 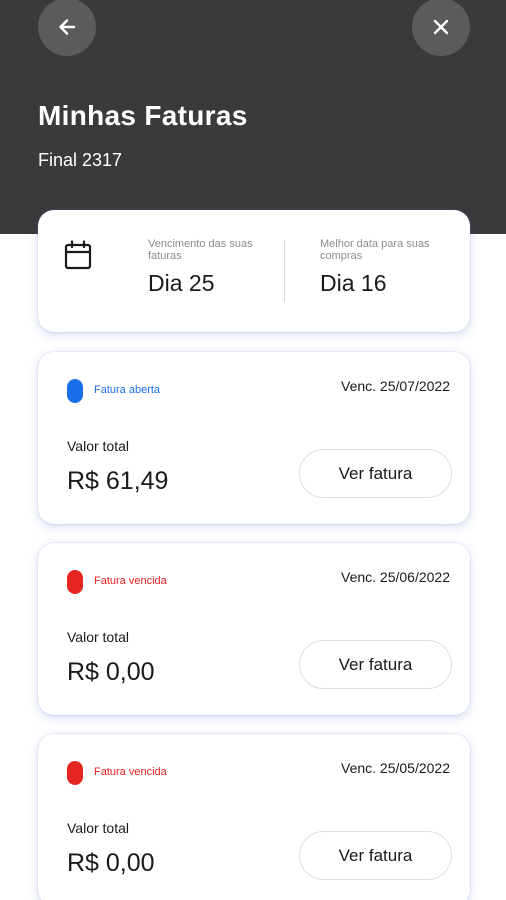 I want to click on divider, so click(x=284, y=271).